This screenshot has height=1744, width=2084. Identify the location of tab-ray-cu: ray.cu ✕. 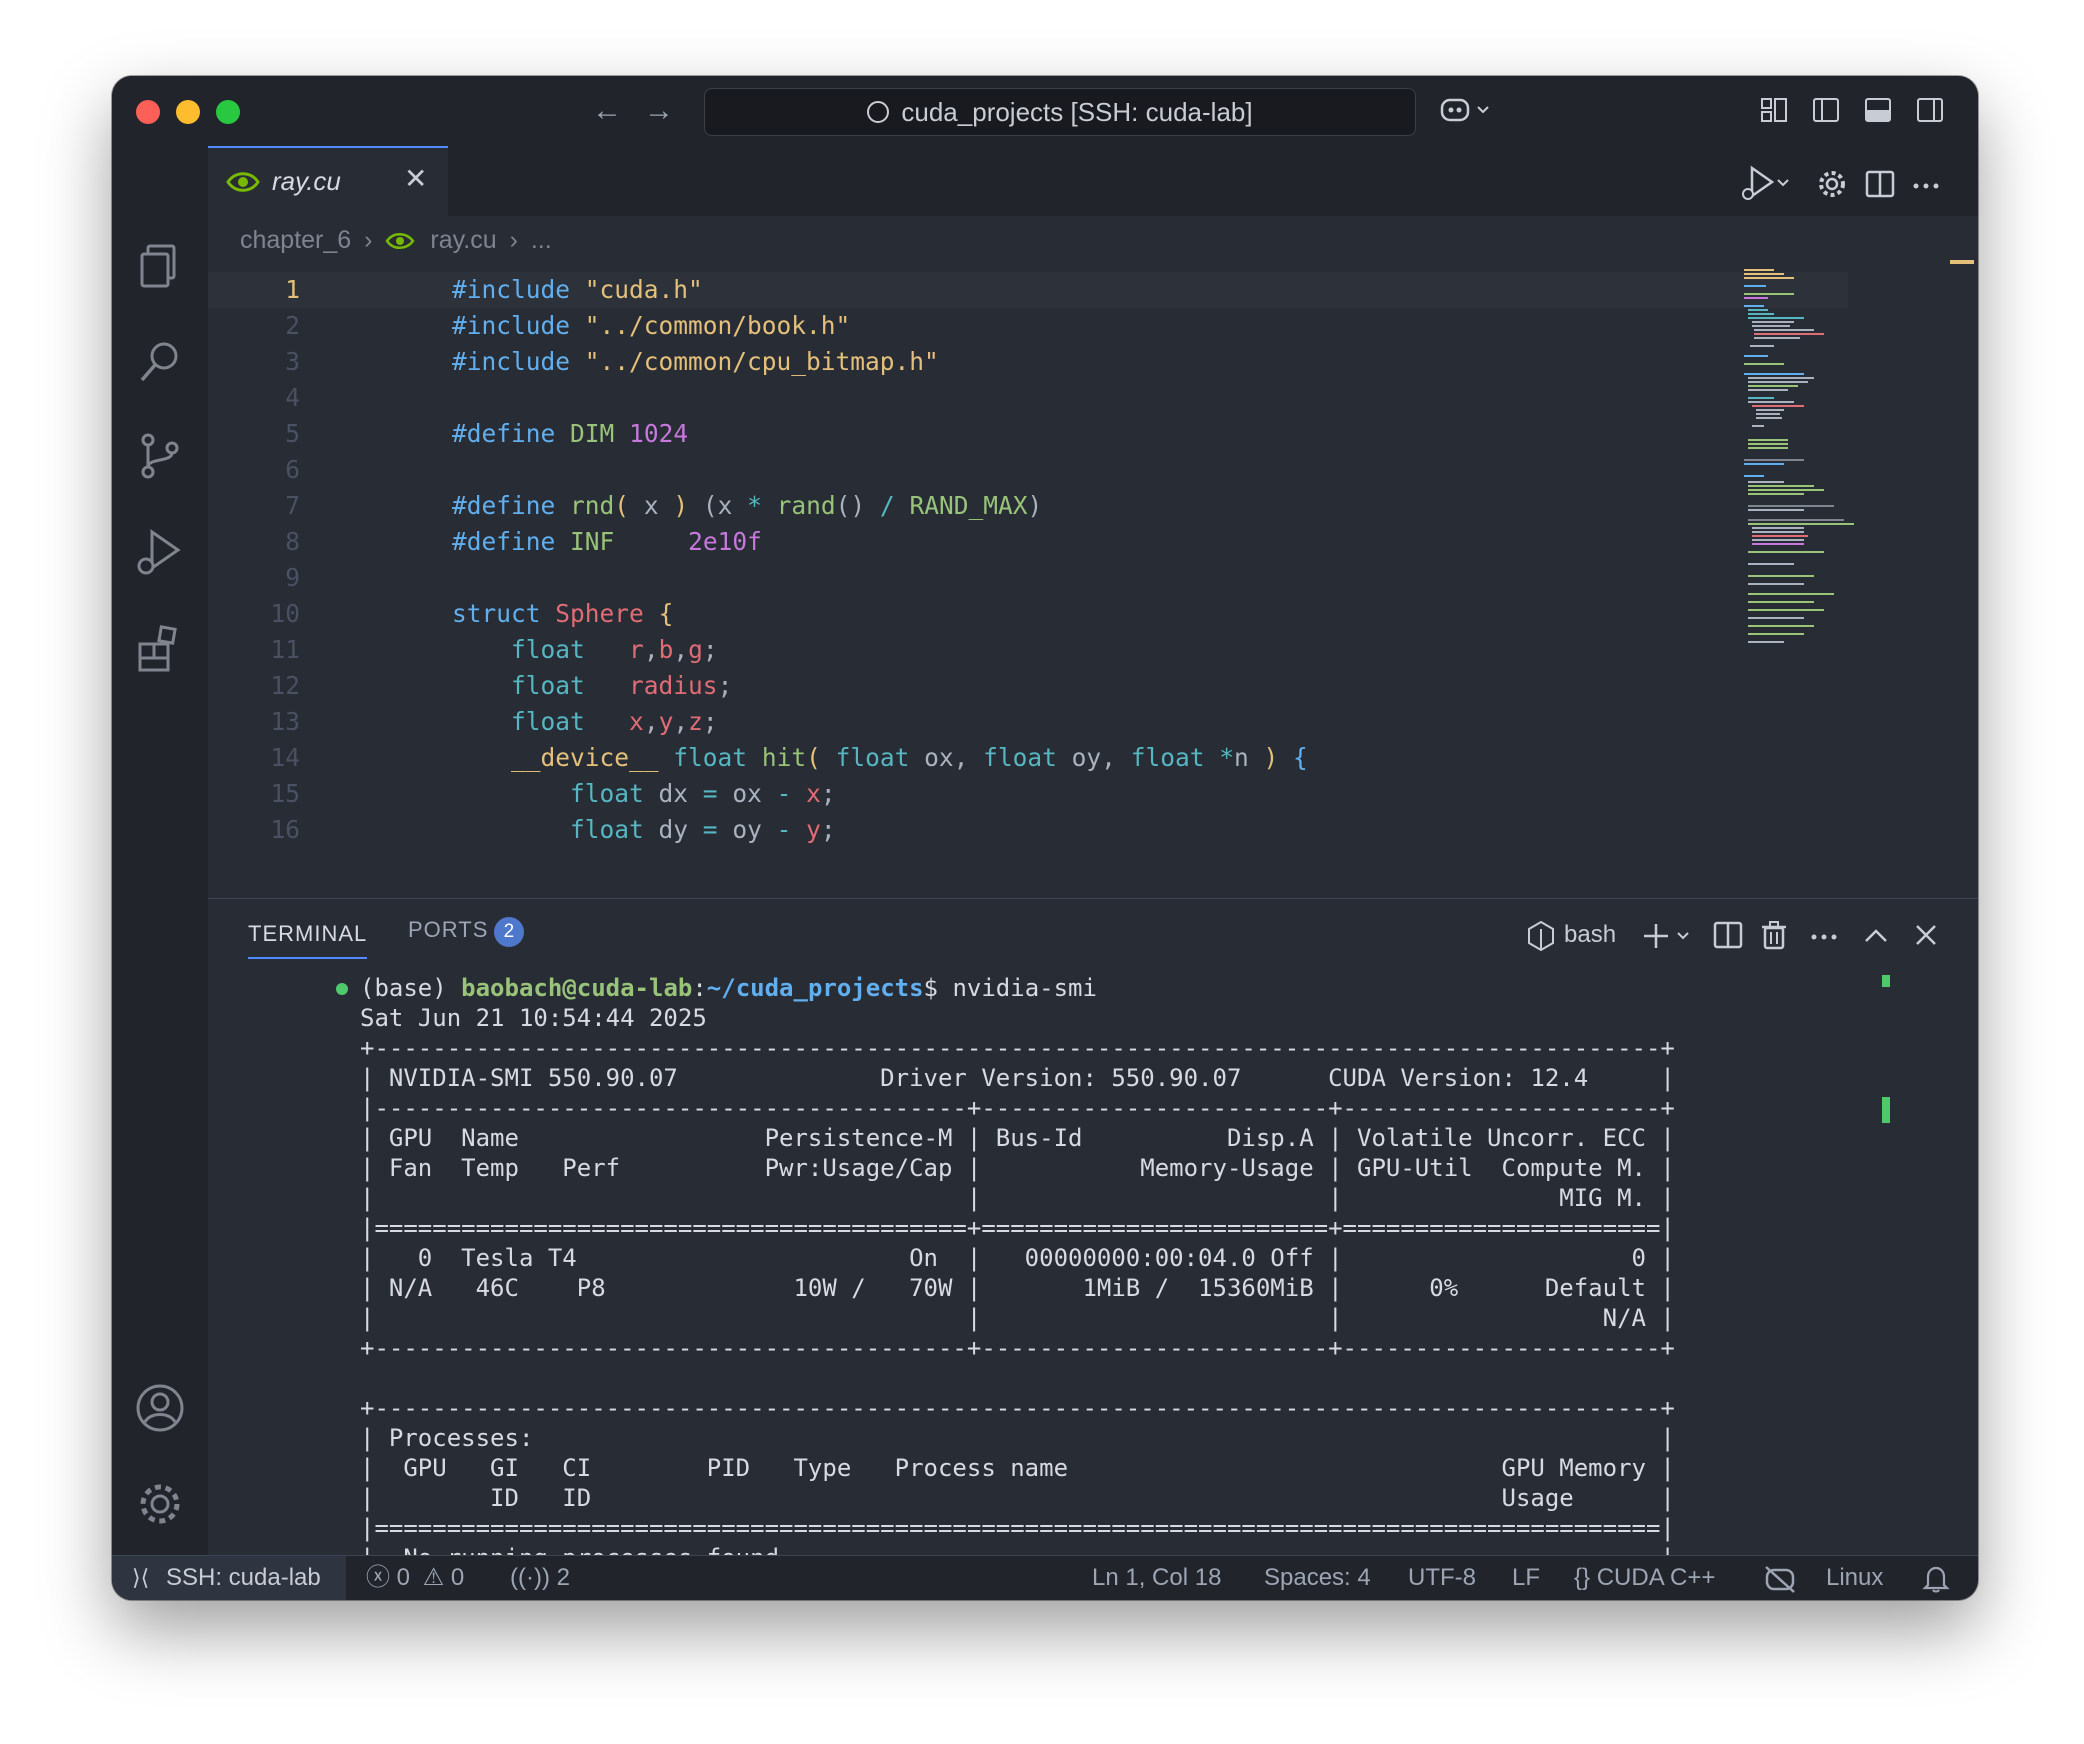
(328, 181).